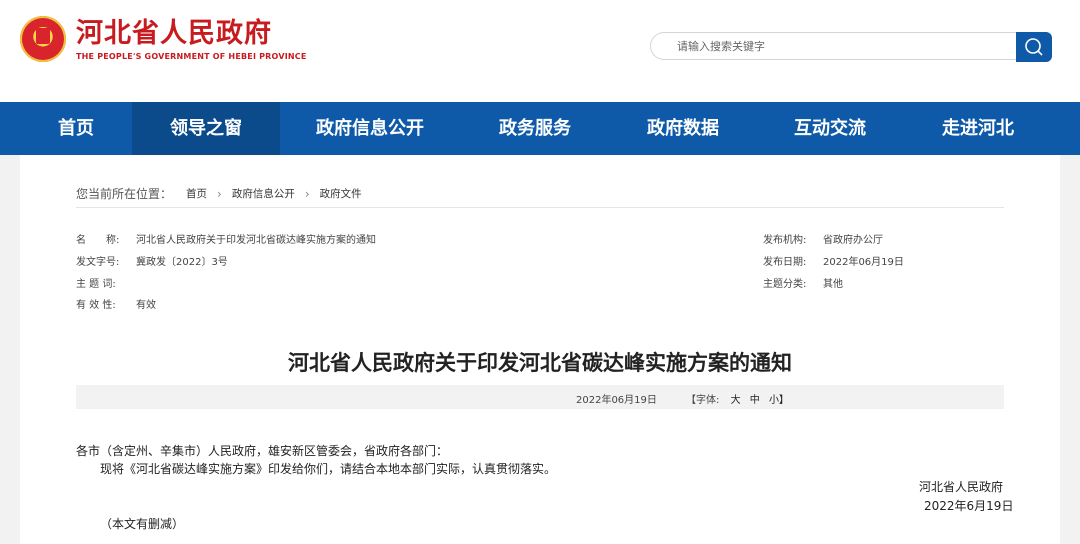  Describe the element at coordinates (328, 469) in the screenshot. I see `document-paragraph: 现将《河北省碳达峰实施方案》印发给你们，请结合本地本部门实际，认真贯彻落实。` at that location.